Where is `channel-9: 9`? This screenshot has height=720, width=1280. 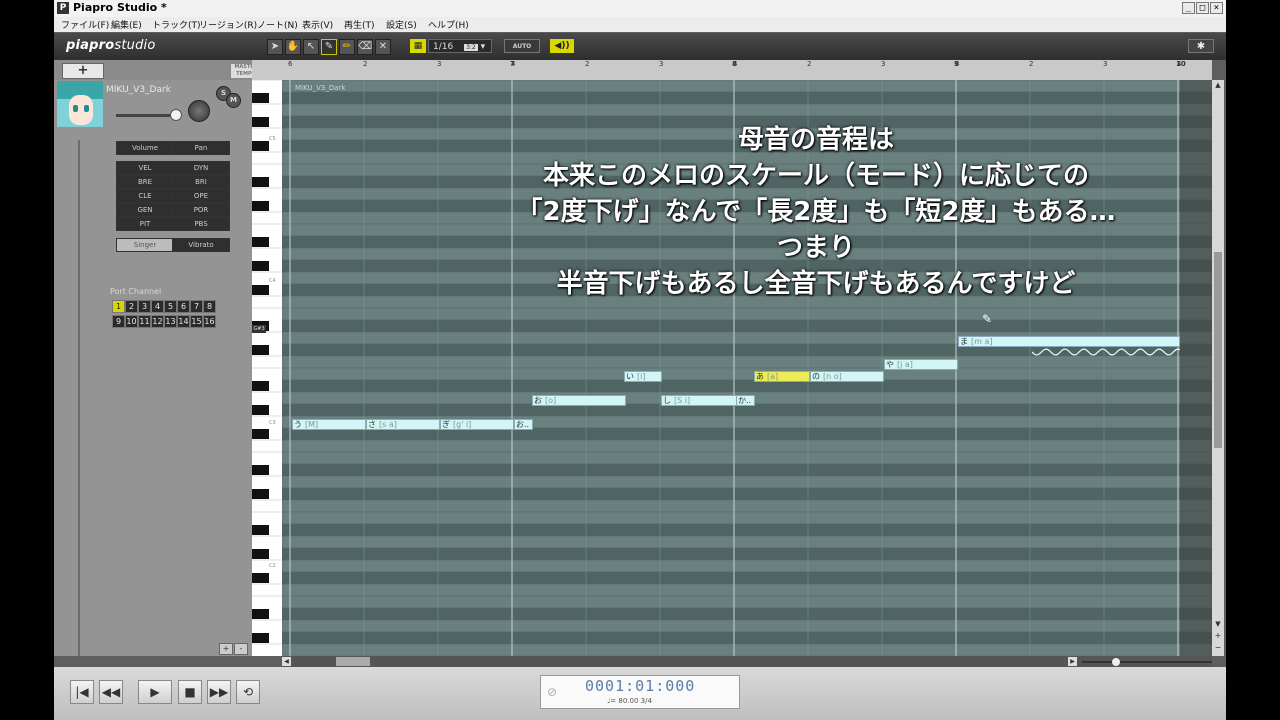
channel-9: 9 is located at coordinates (118, 321).